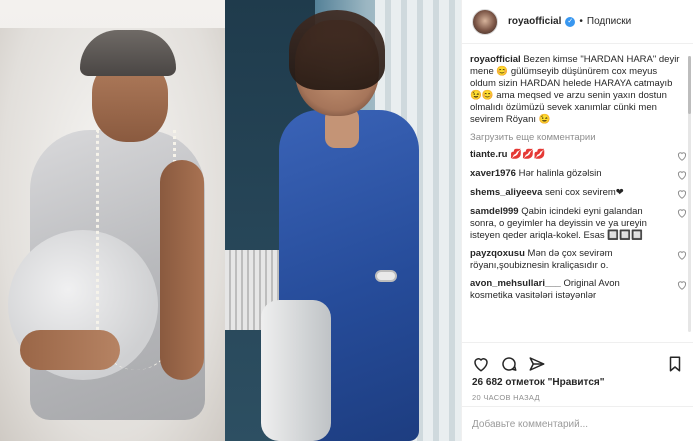 The height and width of the screenshot is (441, 693). Describe the element at coordinates (570, 21) in the screenshot. I see `verified-badge-icon: ✓` at that location.